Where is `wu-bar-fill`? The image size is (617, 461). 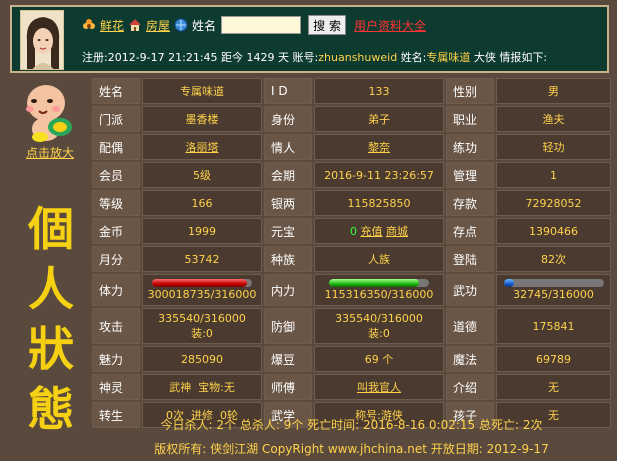 wu-bar-fill is located at coordinates (508, 283).